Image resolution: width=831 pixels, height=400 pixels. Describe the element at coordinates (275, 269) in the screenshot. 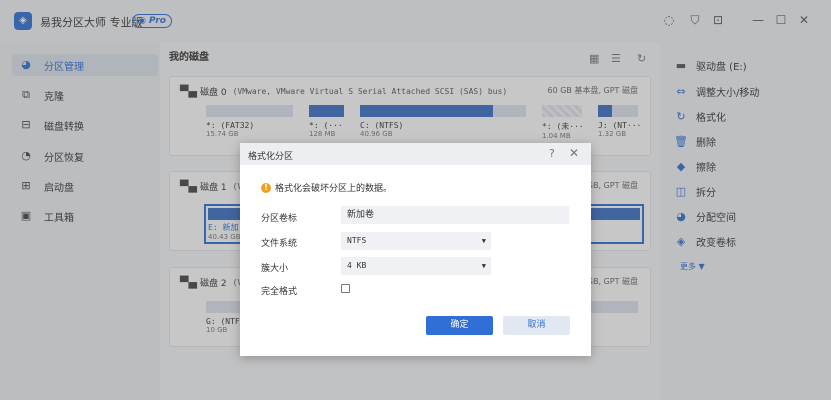

I see `cluster-size-label: 簇大小` at that location.